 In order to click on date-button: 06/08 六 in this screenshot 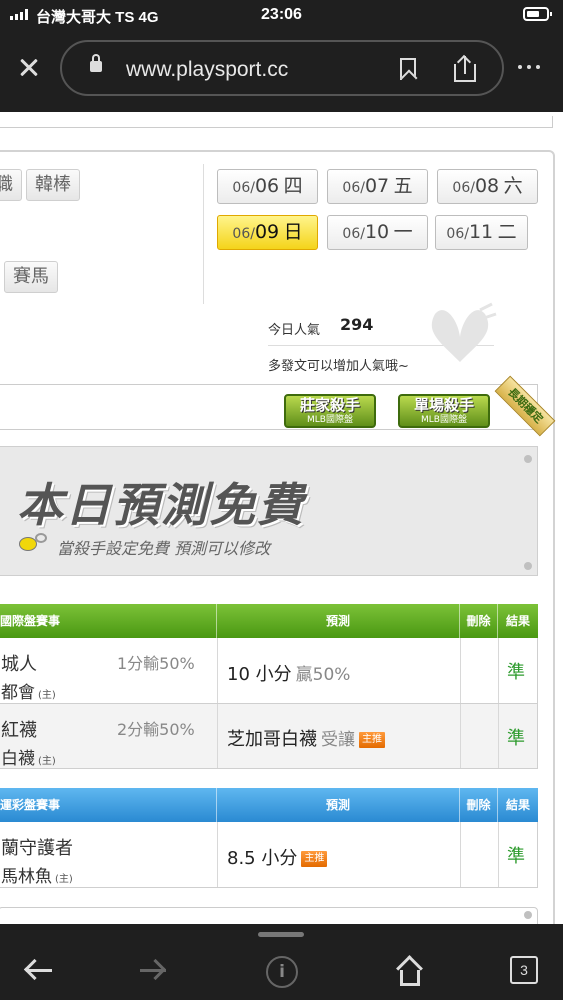, I will do `click(487, 186)`.